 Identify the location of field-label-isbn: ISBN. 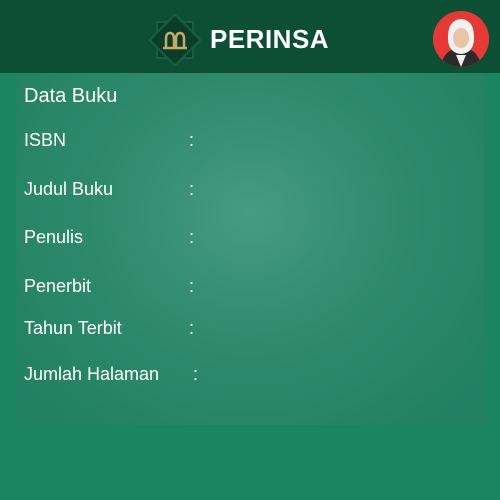
(45, 140).